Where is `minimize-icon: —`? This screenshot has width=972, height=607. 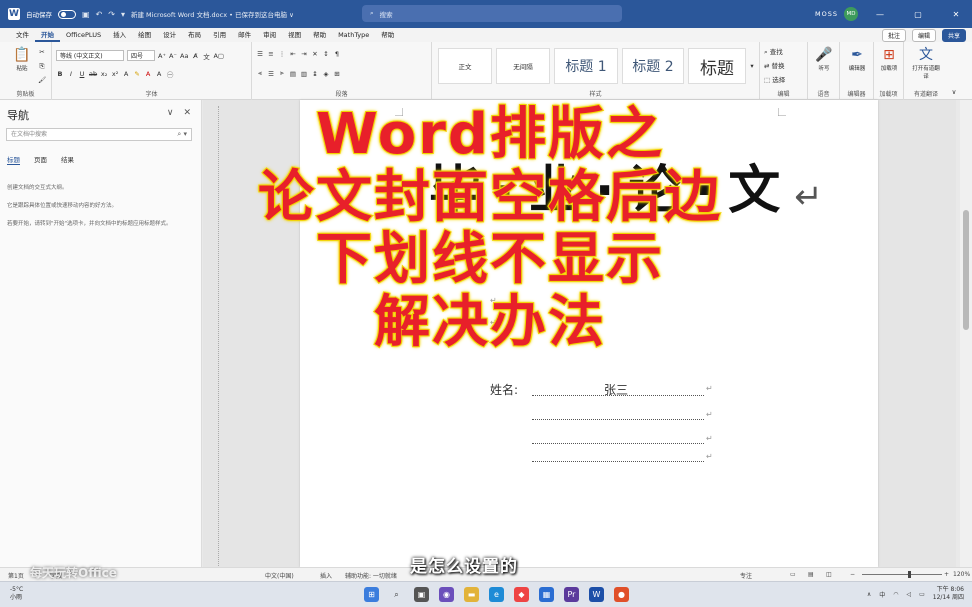
minimize-icon: — is located at coordinates (880, 14).